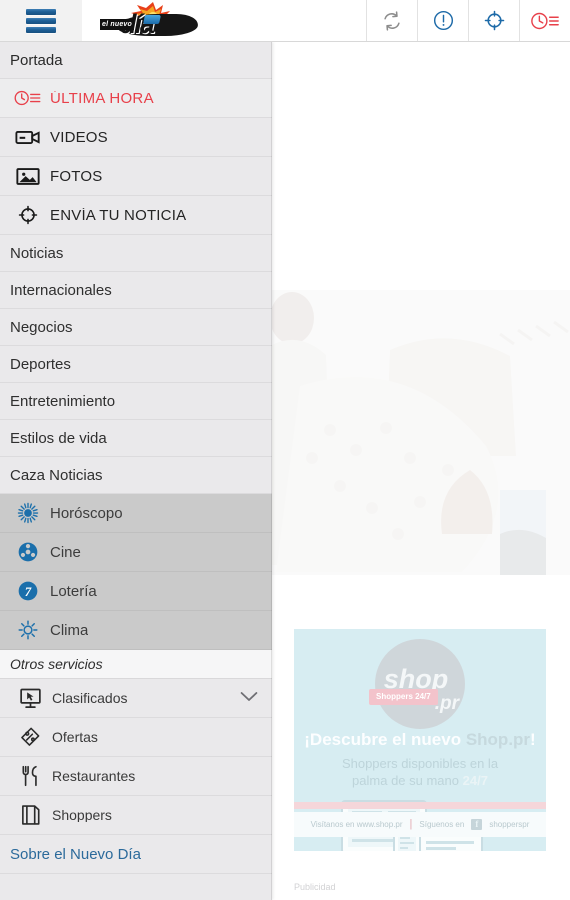  Describe the element at coordinates (136, 630) in the screenshot. I see `sidebar-item-clima: Clima` at that location.